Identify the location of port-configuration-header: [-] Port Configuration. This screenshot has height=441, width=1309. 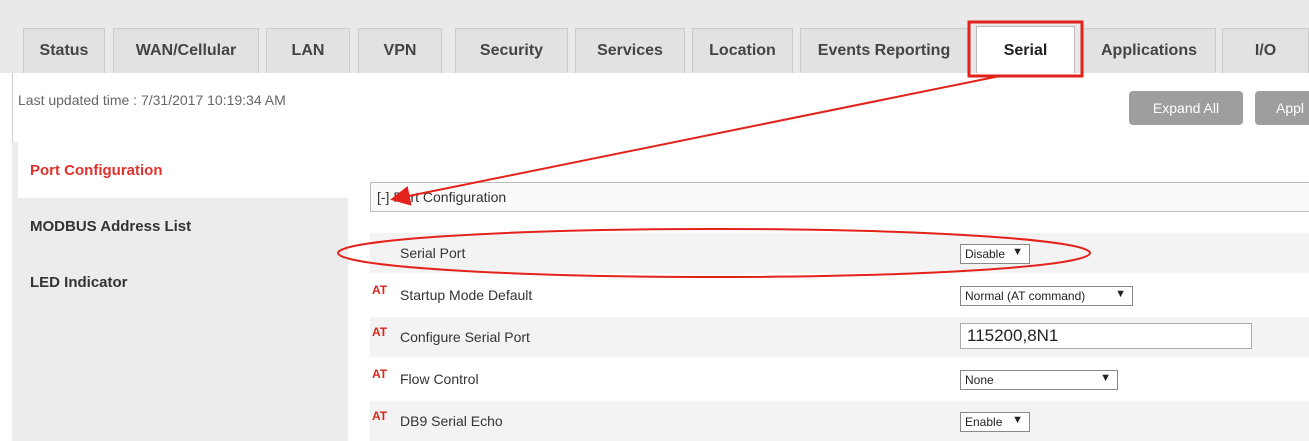
(839, 197).